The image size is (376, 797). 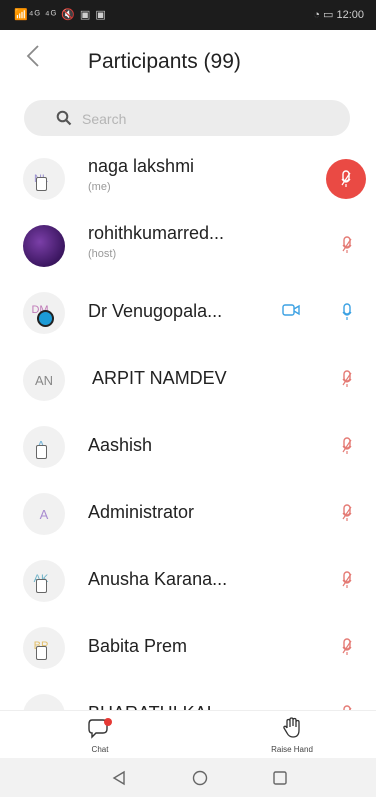 I want to click on video-icon, so click(x=291, y=312).